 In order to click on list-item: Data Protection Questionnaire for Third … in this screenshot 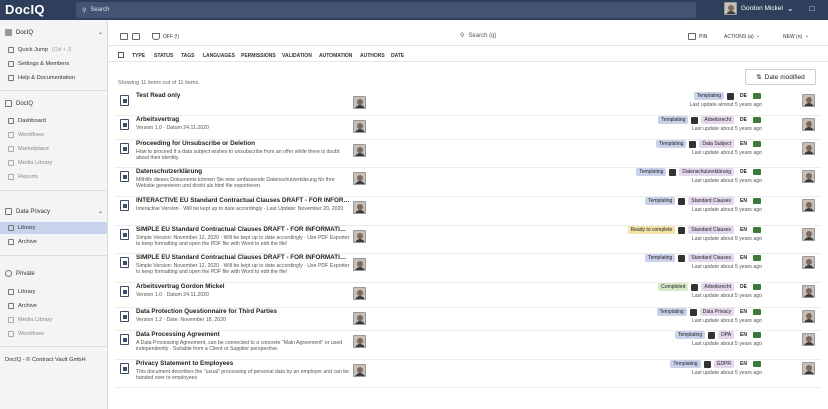, I will do `click(468, 319)`.